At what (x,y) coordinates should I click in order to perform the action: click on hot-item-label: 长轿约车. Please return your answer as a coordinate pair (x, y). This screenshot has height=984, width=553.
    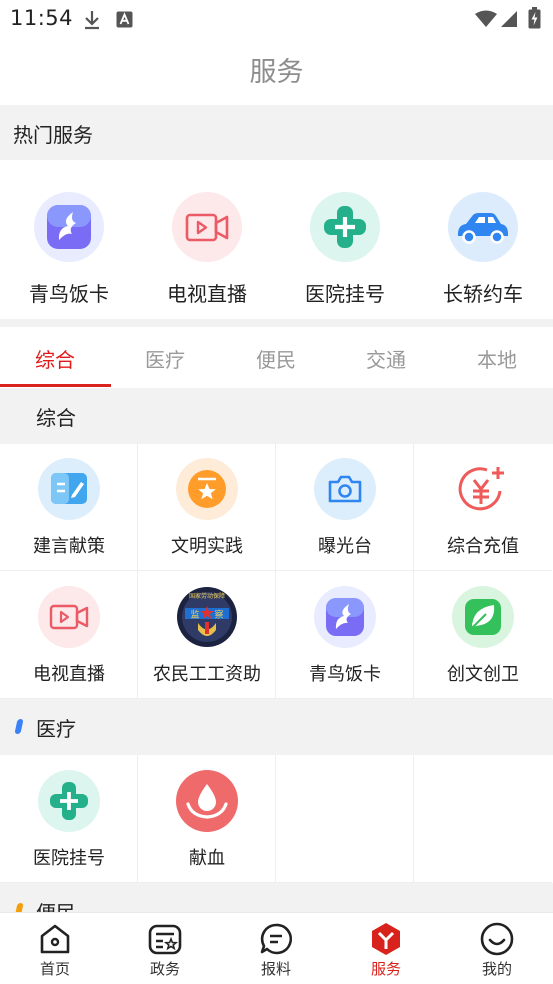
    Looking at the image, I should click on (483, 294).